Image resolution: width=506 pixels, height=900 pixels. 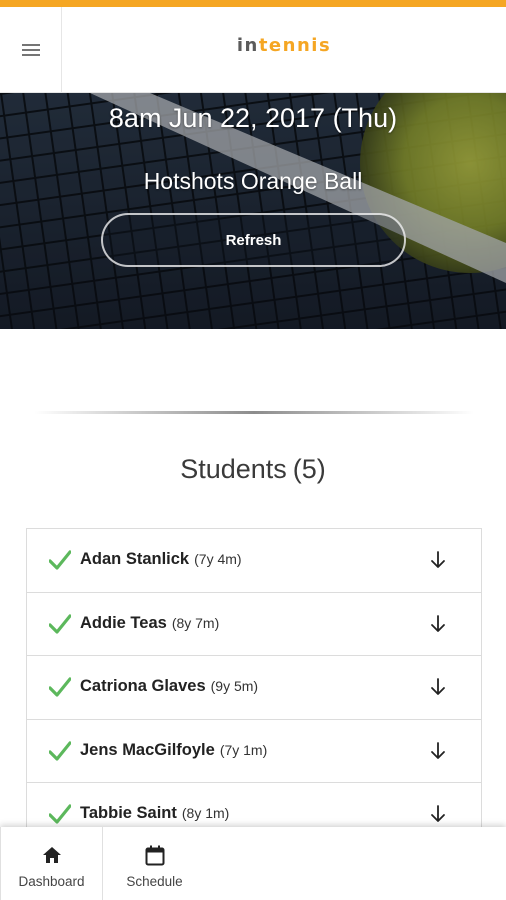 I want to click on student-age: (7y 1m), so click(x=243, y=749).